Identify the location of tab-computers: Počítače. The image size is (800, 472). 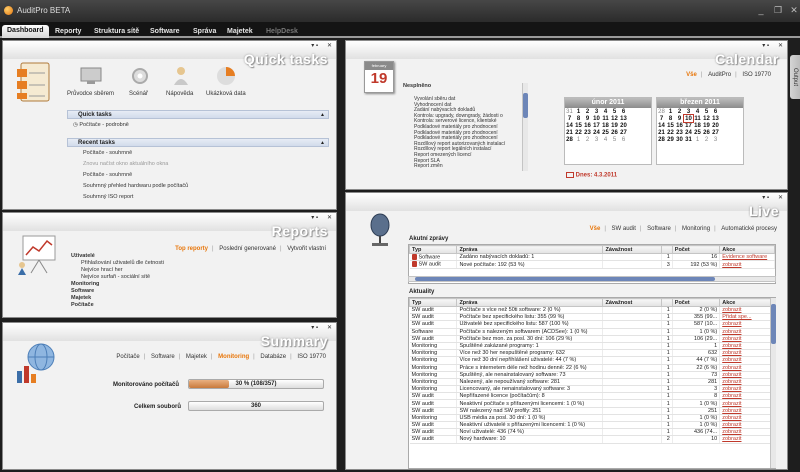
(127, 357).